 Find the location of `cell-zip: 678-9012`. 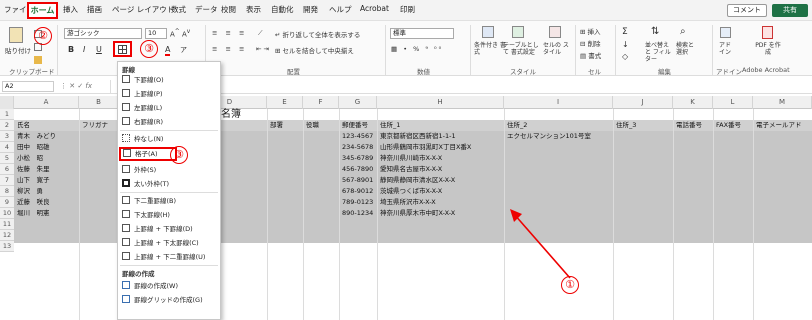

cell-zip: 678-9012 is located at coordinates (357, 191).